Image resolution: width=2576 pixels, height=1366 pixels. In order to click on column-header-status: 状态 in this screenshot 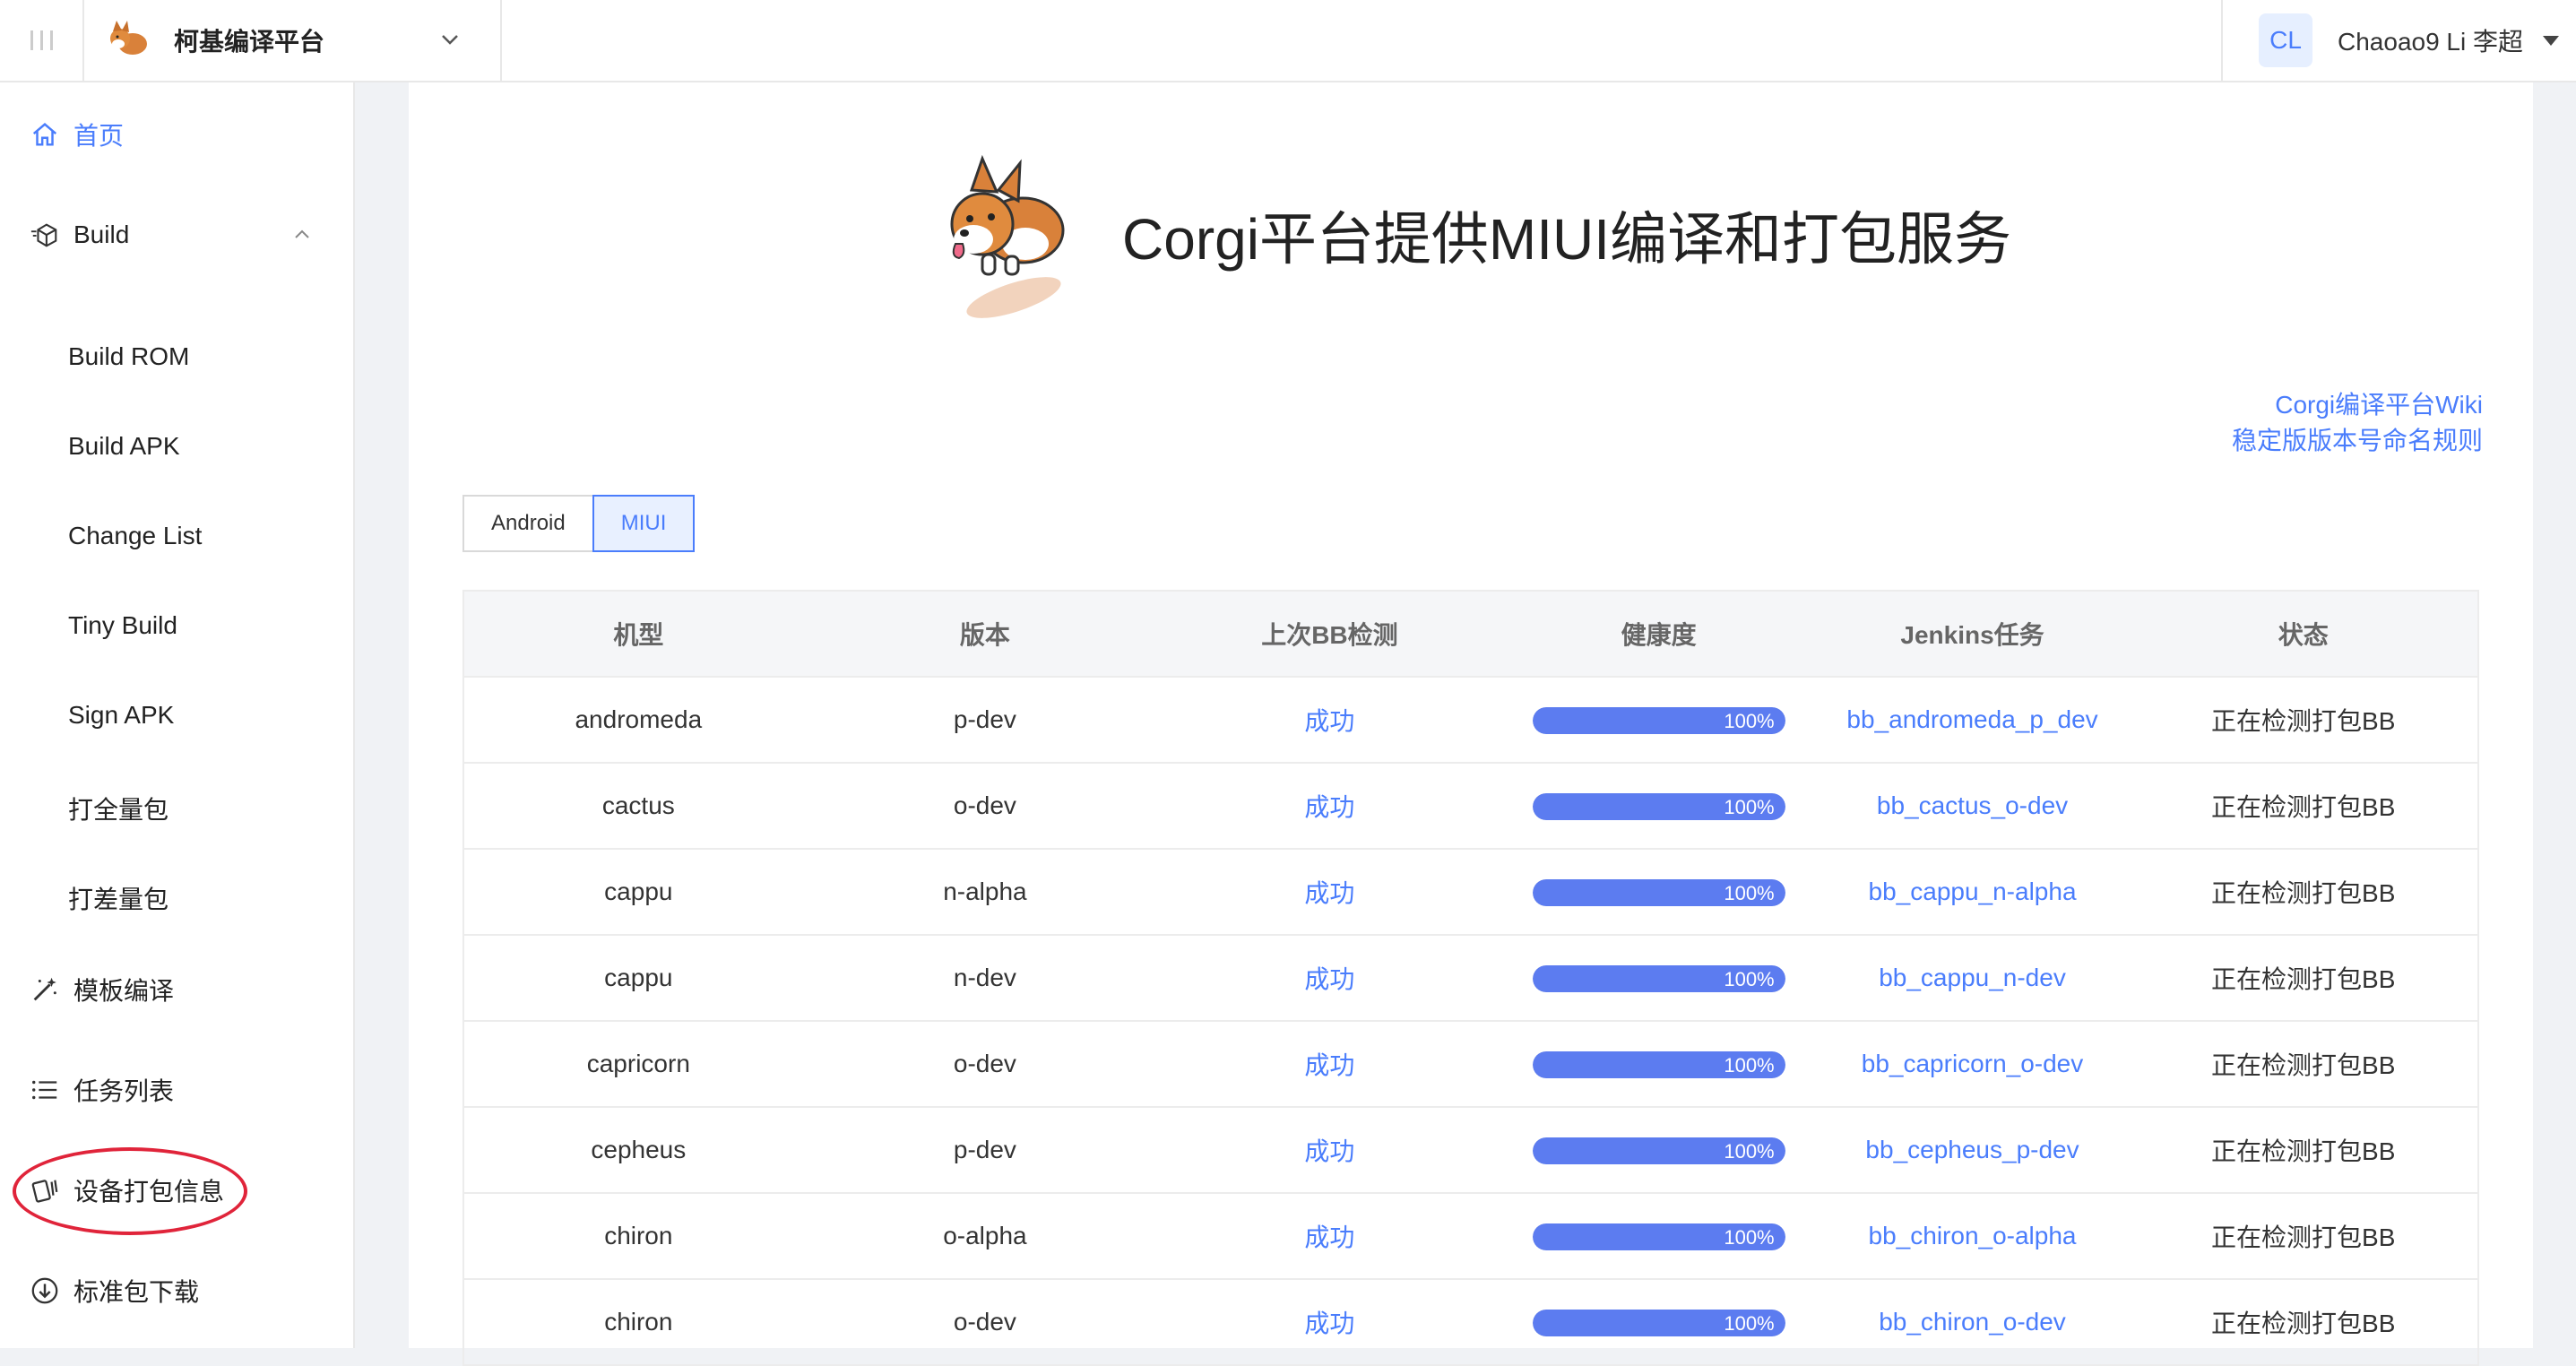, I will do `click(2303, 634)`.